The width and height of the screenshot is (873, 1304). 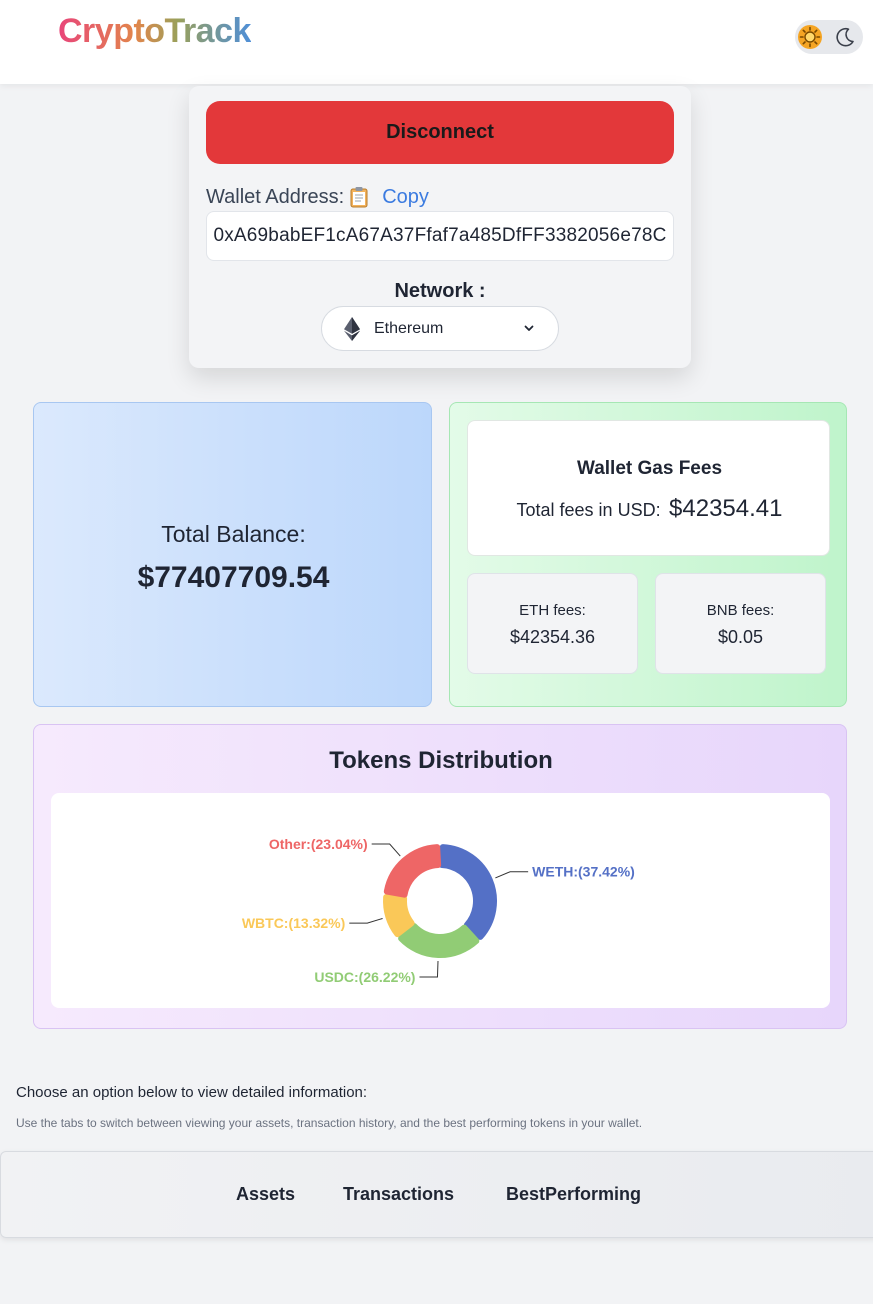 What do you see at coordinates (441, 760) in the screenshot?
I see `tokens-distribution-title: Tokens Distribution` at bounding box center [441, 760].